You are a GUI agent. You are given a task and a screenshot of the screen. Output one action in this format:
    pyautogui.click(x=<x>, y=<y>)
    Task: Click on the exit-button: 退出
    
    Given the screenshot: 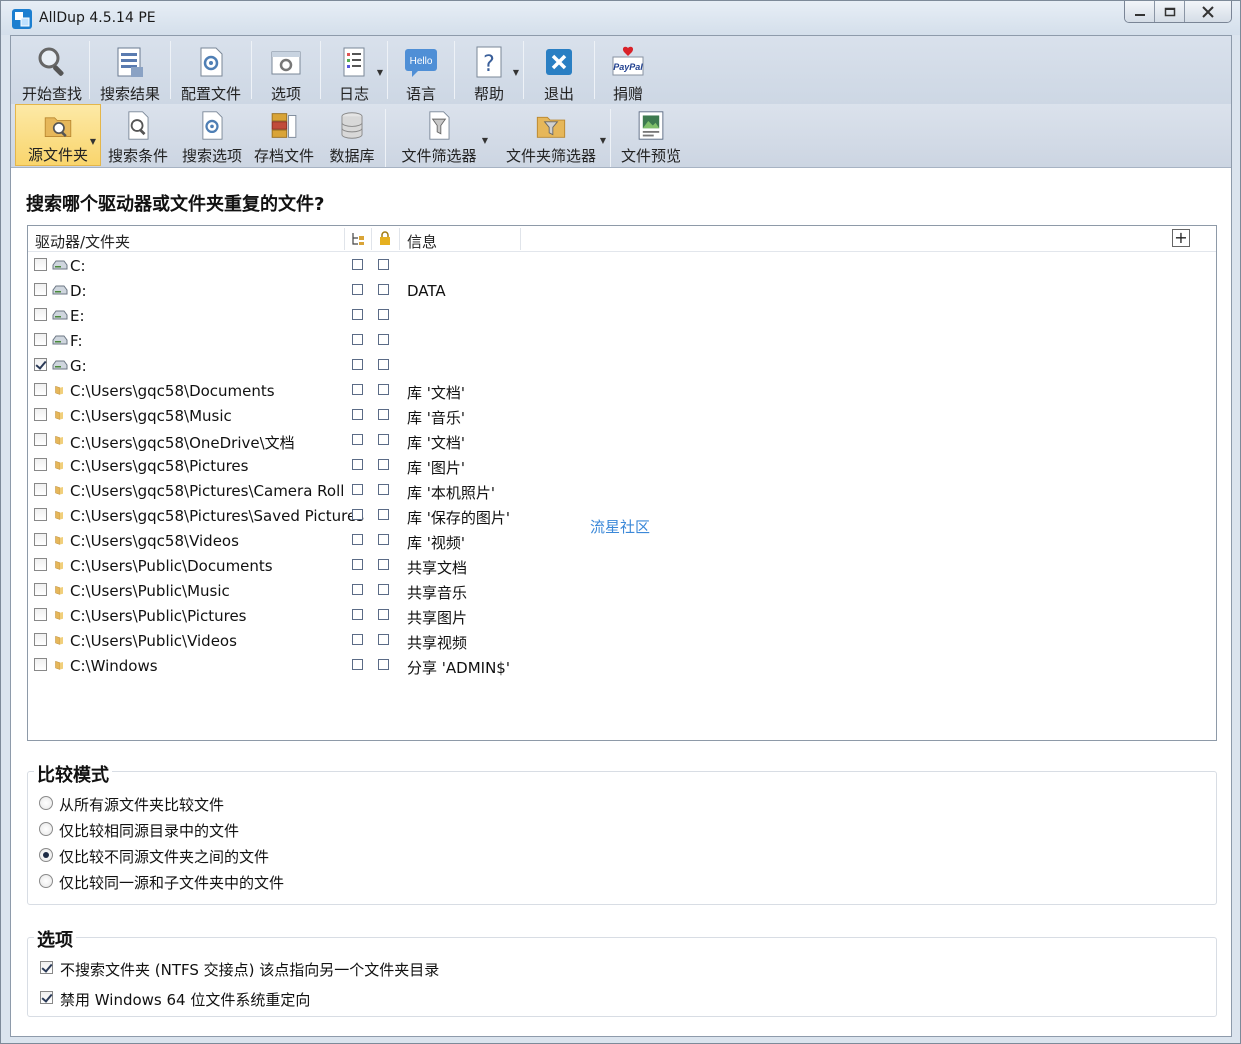 What is the action you would take?
    pyautogui.click(x=559, y=70)
    